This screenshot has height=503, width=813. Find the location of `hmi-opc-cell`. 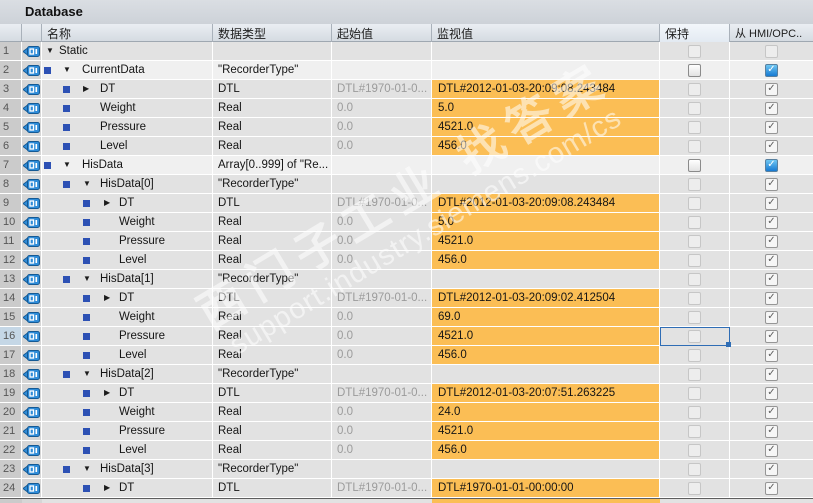

hmi-opc-cell is located at coordinates (771, 51).